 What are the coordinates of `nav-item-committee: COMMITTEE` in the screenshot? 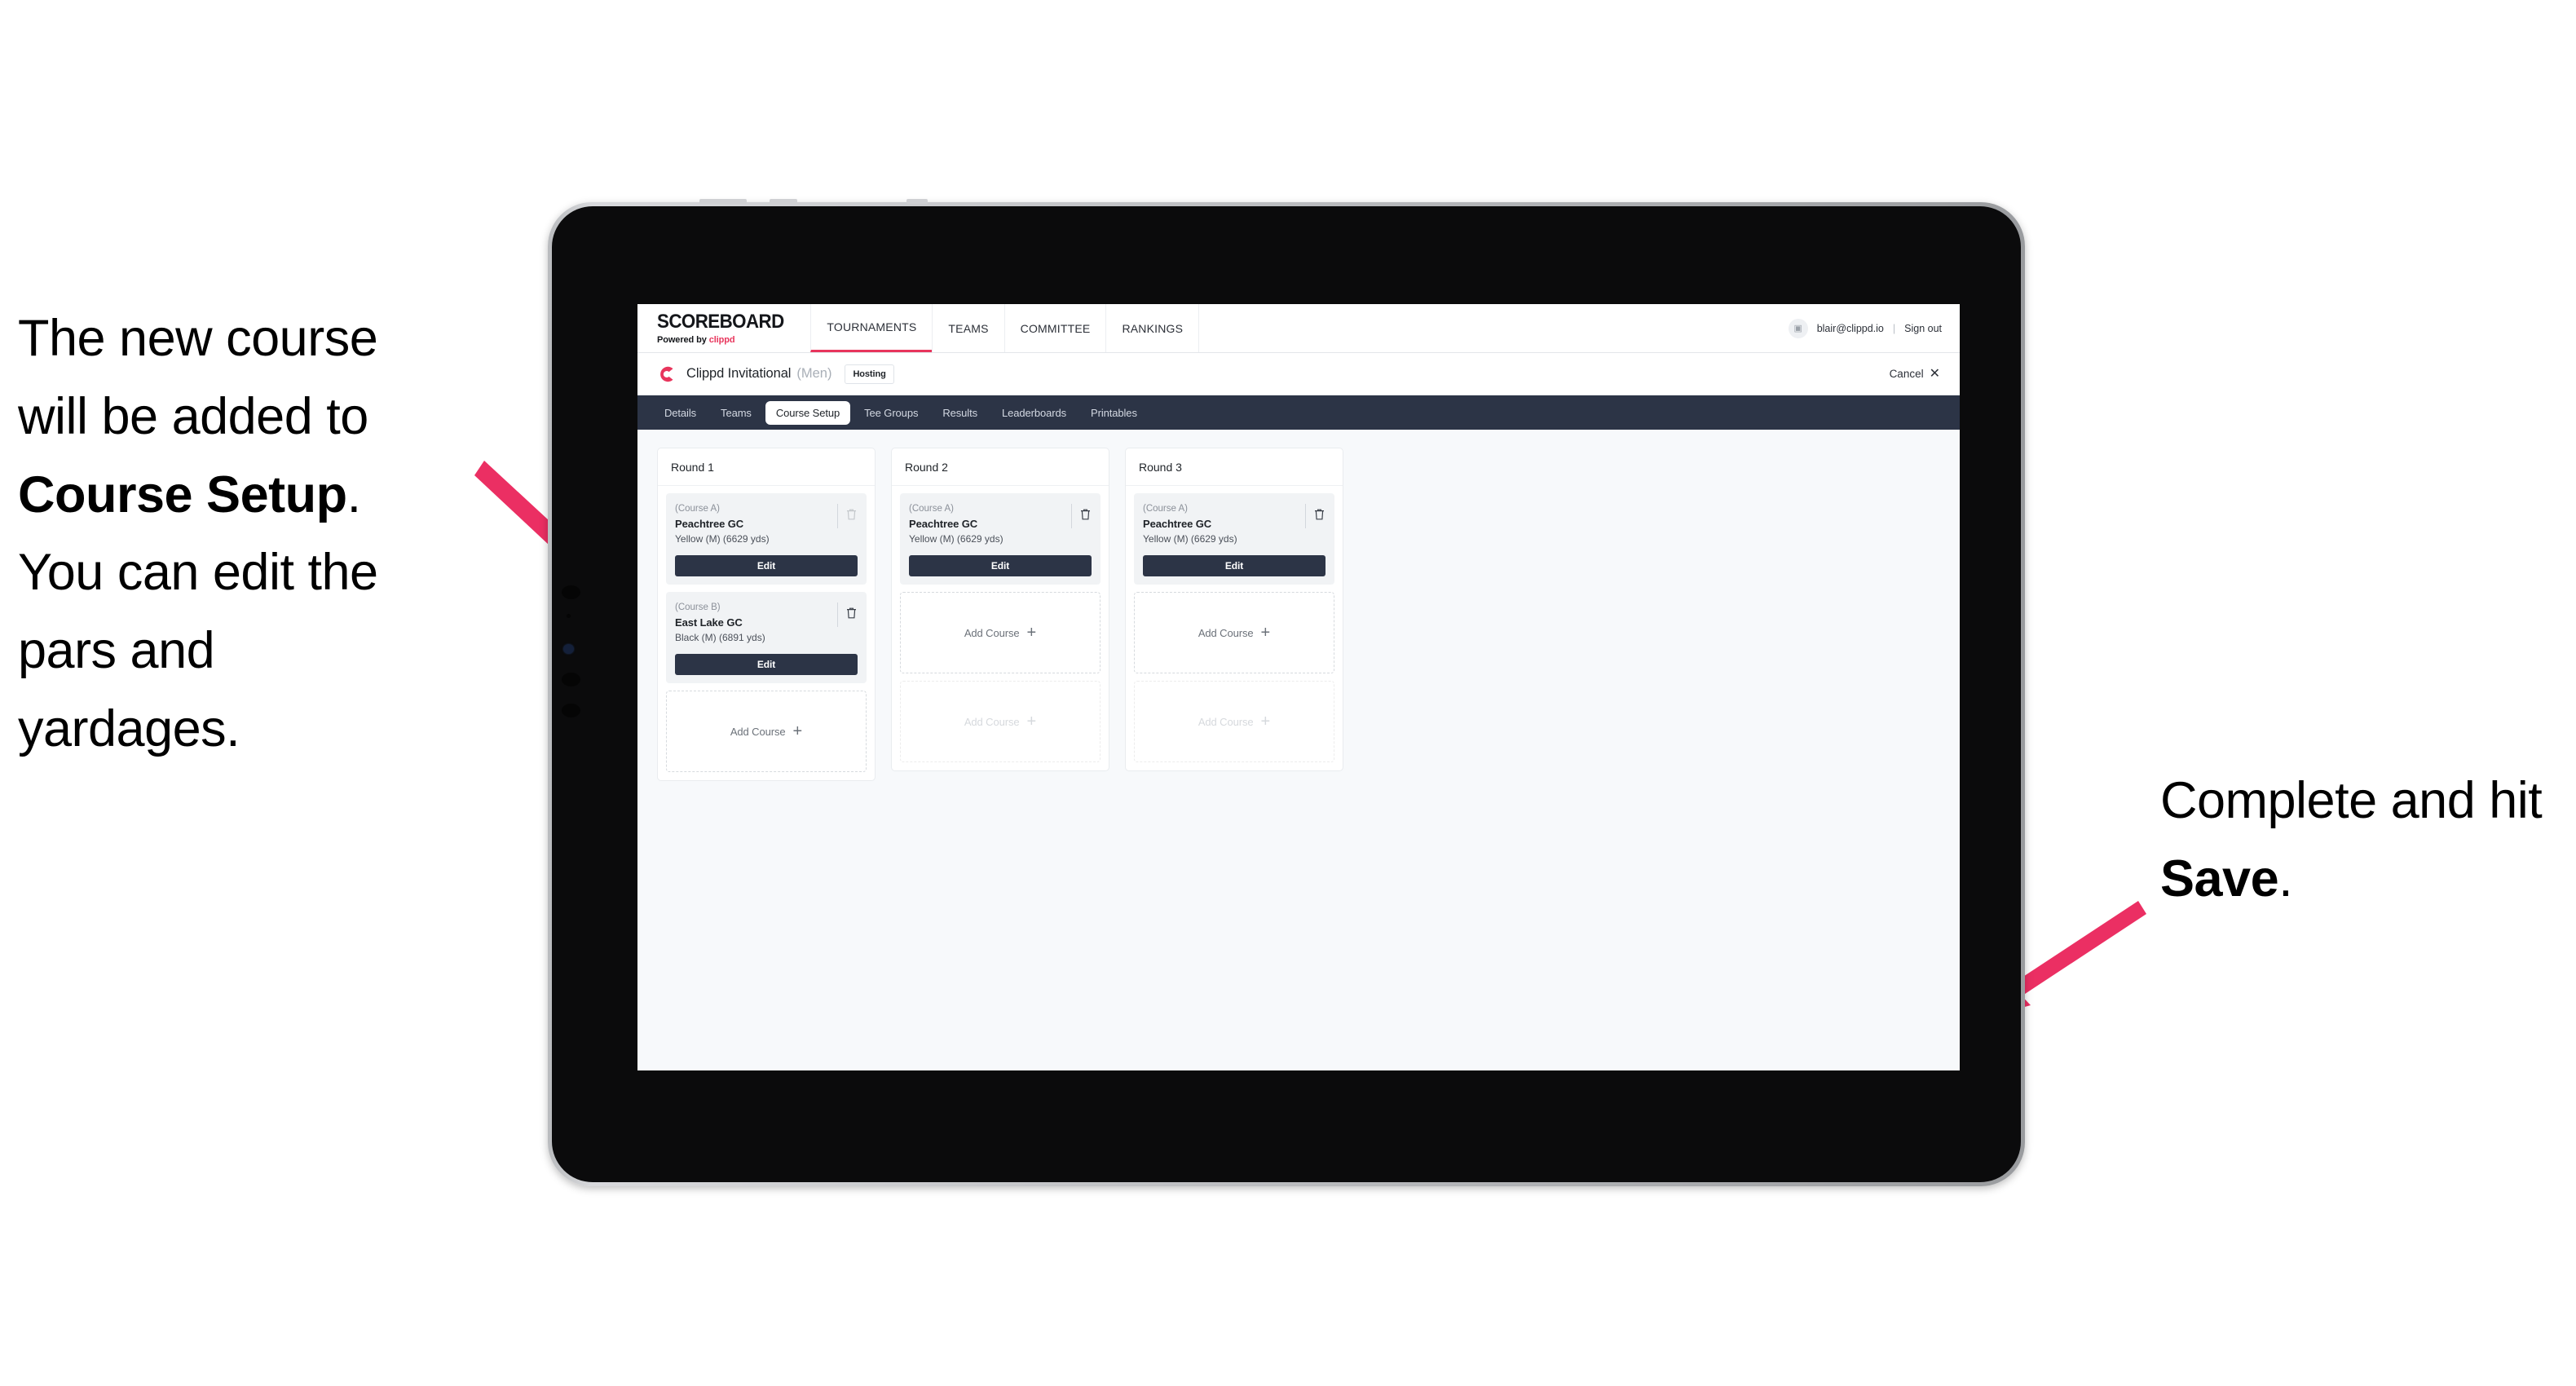 It's located at (1055, 328).